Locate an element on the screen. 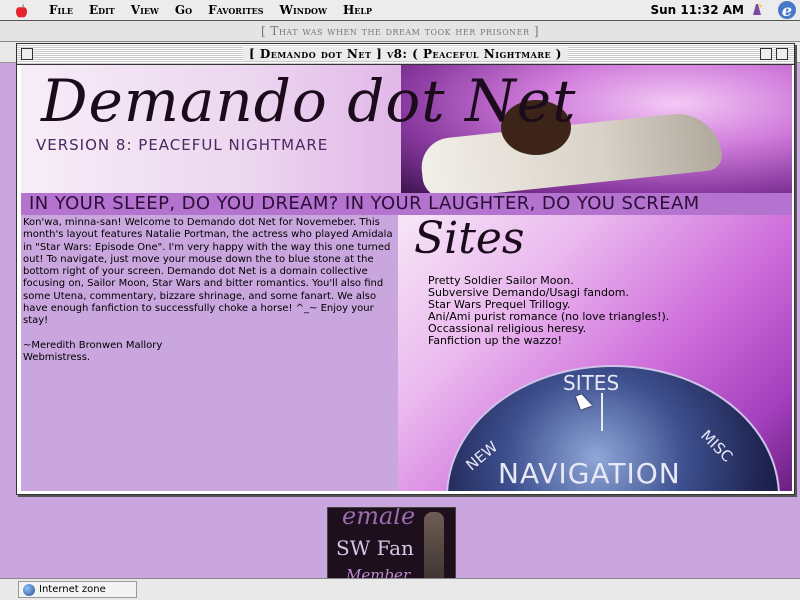 The width and height of the screenshot is (800, 600). sites-heading: Sites is located at coordinates (469, 239).